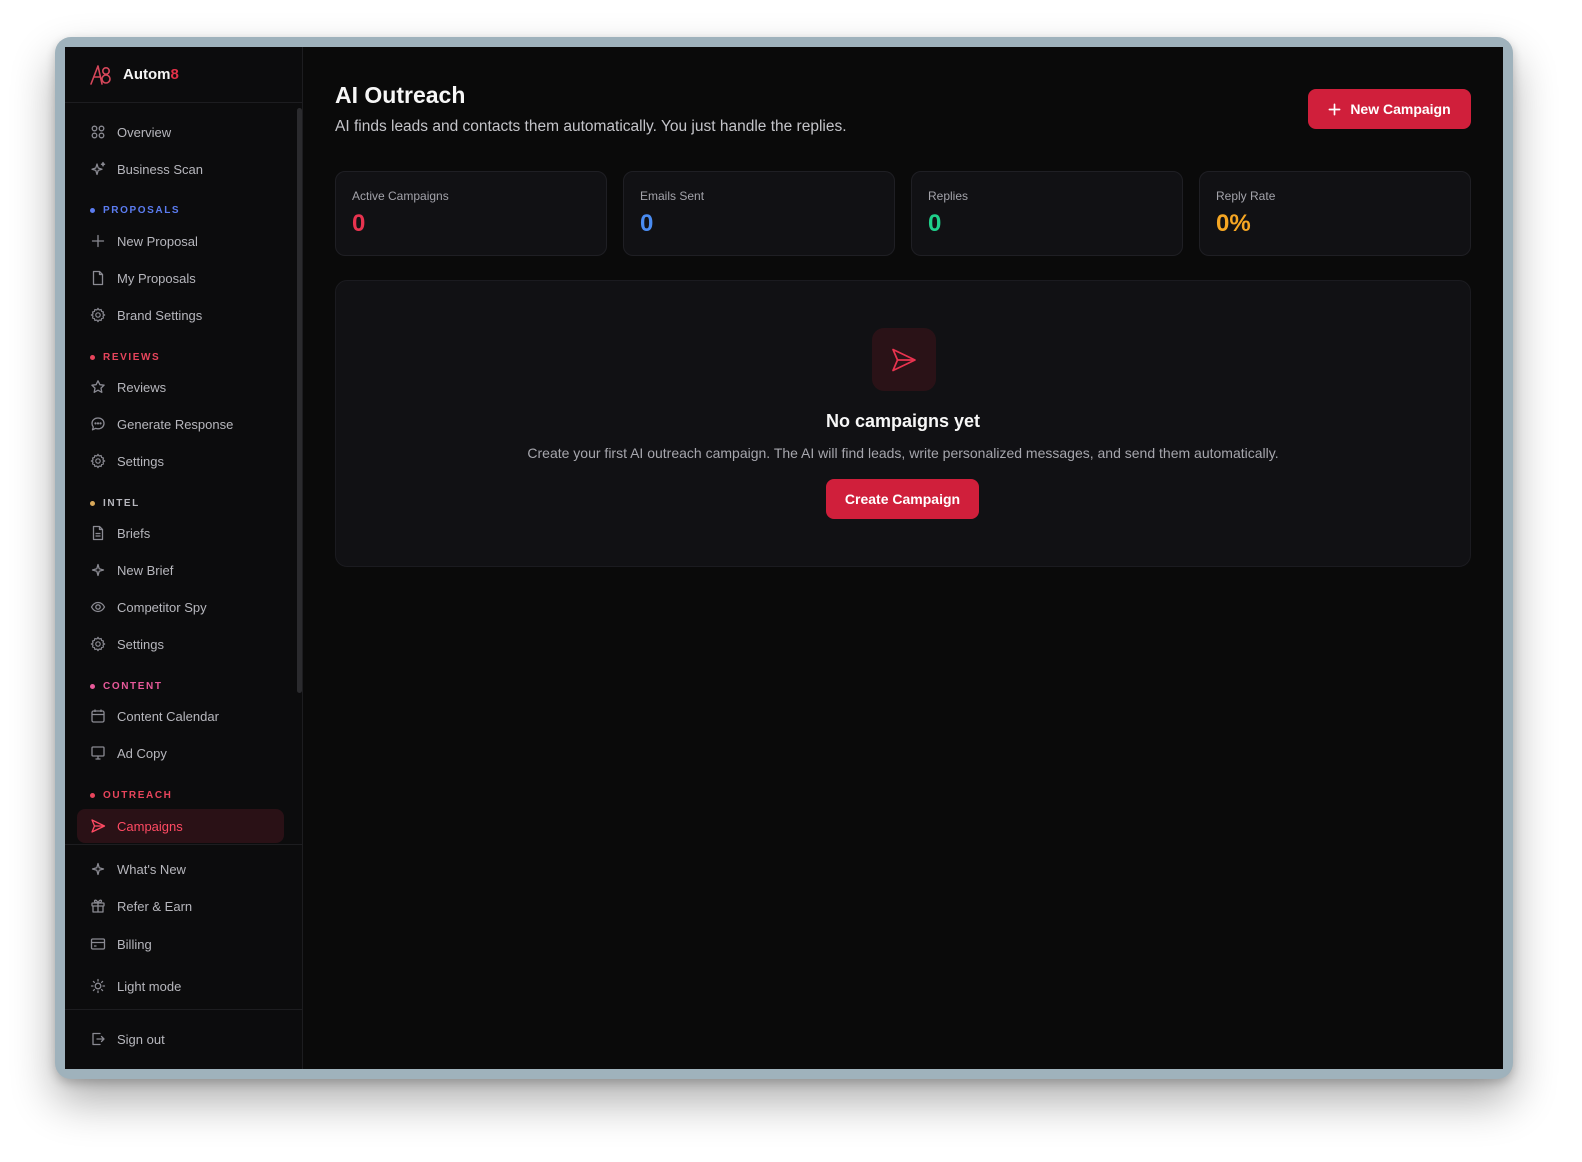 Image resolution: width=1582 pixels, height=1162 pixels. What do you see at coordinates (1335, 213) in the screenshot?
I see `stat-card-reply-rate: Reply Rate 0%` at bounding box center [1335, 213].